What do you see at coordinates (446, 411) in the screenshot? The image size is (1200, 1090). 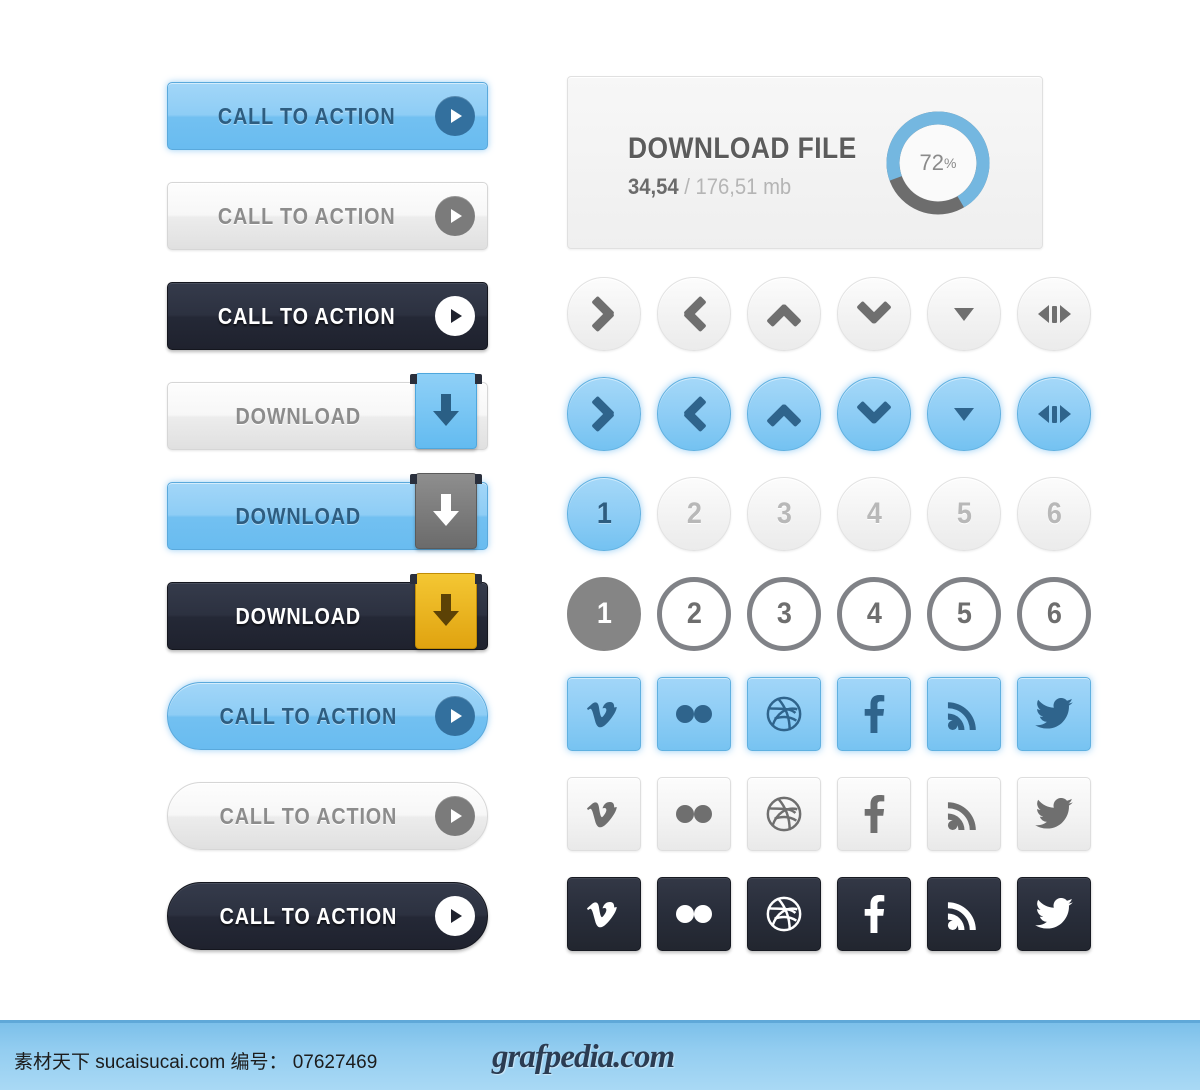 I see `download-arrow-icon` at bounding box center [446, 411].